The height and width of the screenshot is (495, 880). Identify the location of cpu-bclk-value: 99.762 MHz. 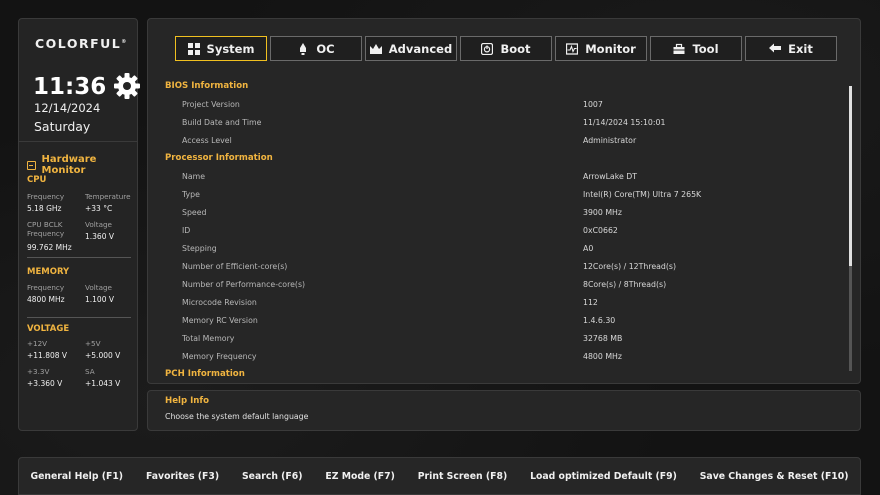
(49, 247).